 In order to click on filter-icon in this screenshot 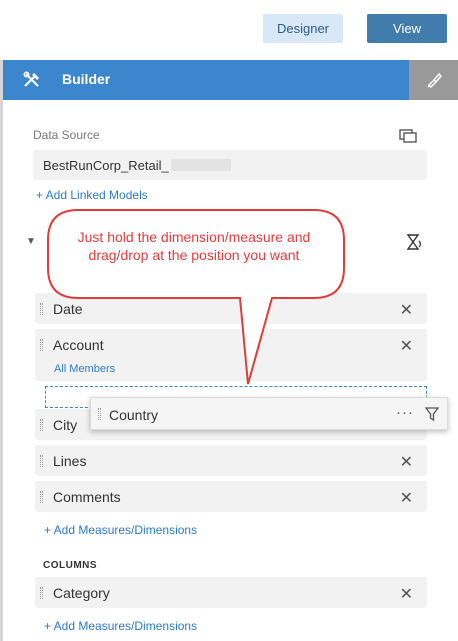, I will do `click(432, 414)`.